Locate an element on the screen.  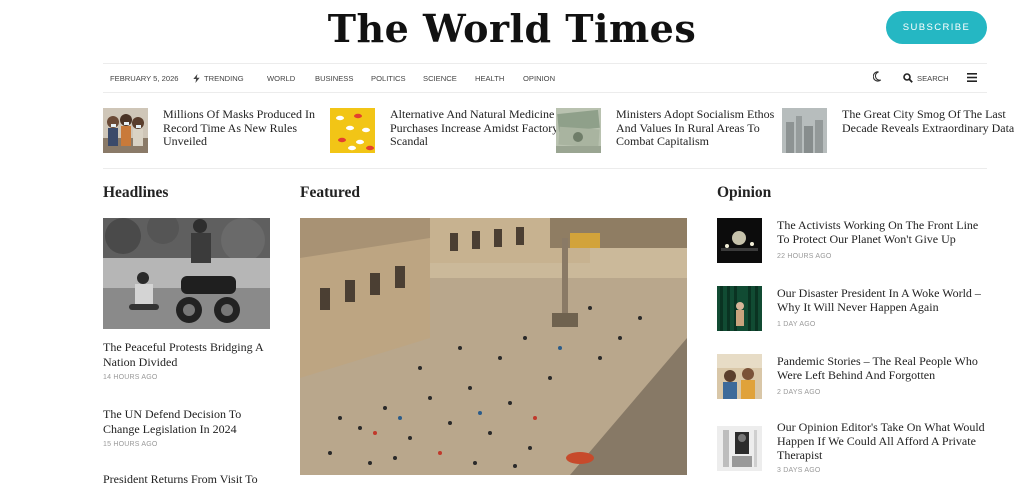
nav-link-politics: POLITICS is located at coordinates (388, 78).